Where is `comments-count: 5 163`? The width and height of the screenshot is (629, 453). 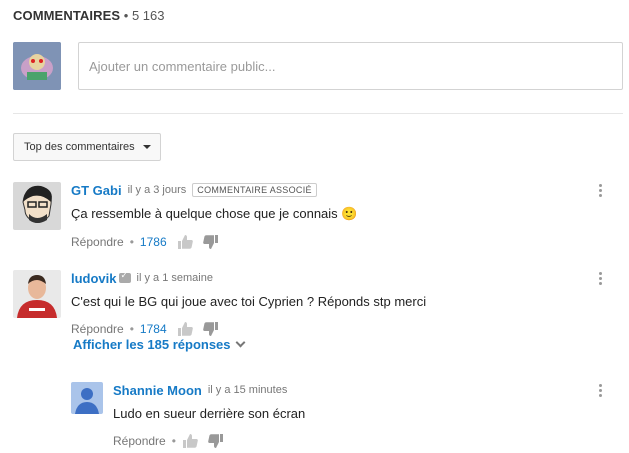 comments-count: 5 163 is located at coordinates (148, 15).